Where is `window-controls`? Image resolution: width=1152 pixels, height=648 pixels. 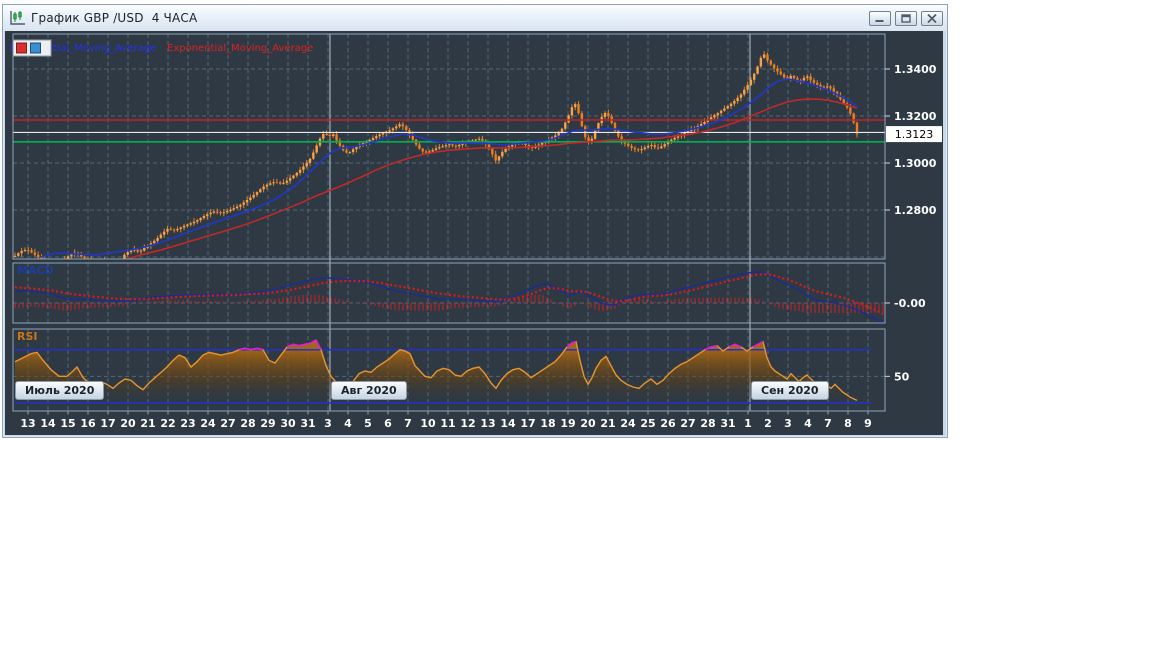
window-controls is located at coordinates (906, 18).